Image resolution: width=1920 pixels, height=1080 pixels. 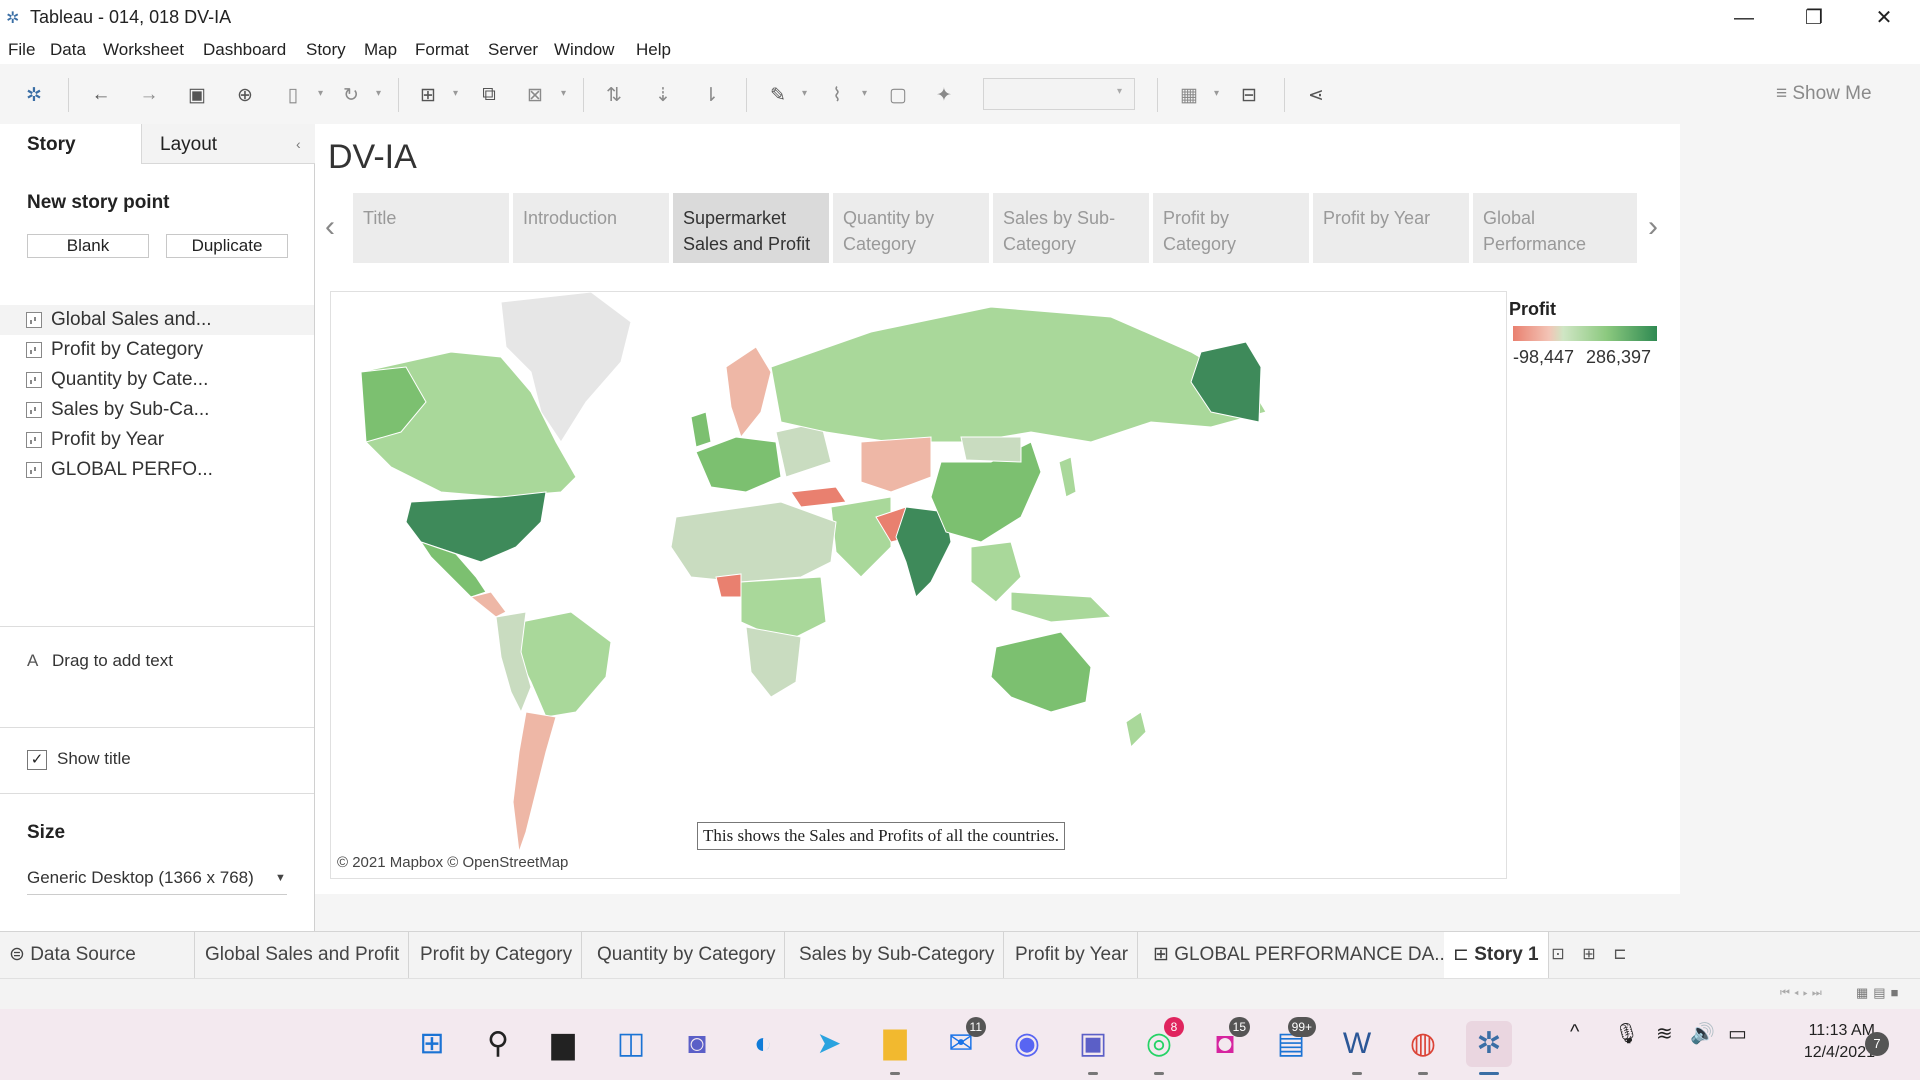 What do you see at coordinates (21, 50) in the screenshot?
I see `menu-file: File` at bounding box center [21, 50].